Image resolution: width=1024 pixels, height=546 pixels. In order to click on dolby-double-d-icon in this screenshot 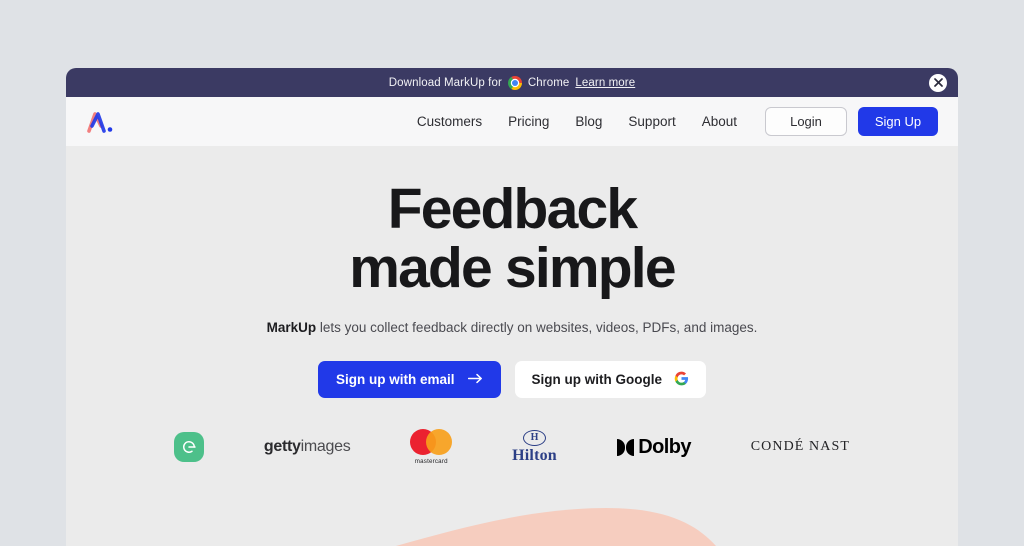, I will do `click(625, 447)`.